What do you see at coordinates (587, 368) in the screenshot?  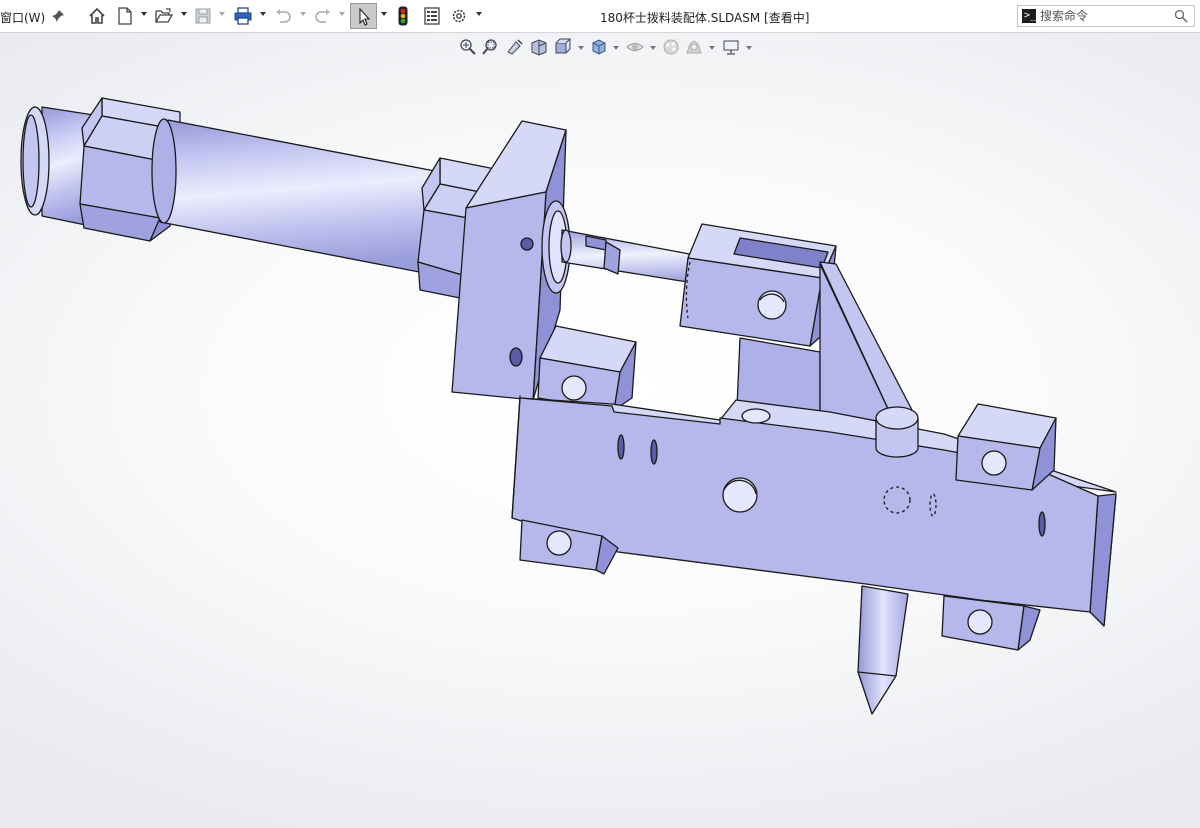 I see `locating-block-top-left` at bounding box center [587, 368].